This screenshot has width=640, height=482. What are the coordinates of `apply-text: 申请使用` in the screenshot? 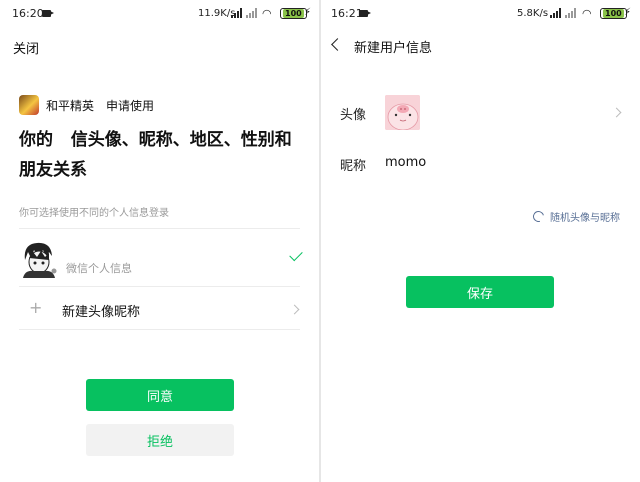 It's located at (130, 105).